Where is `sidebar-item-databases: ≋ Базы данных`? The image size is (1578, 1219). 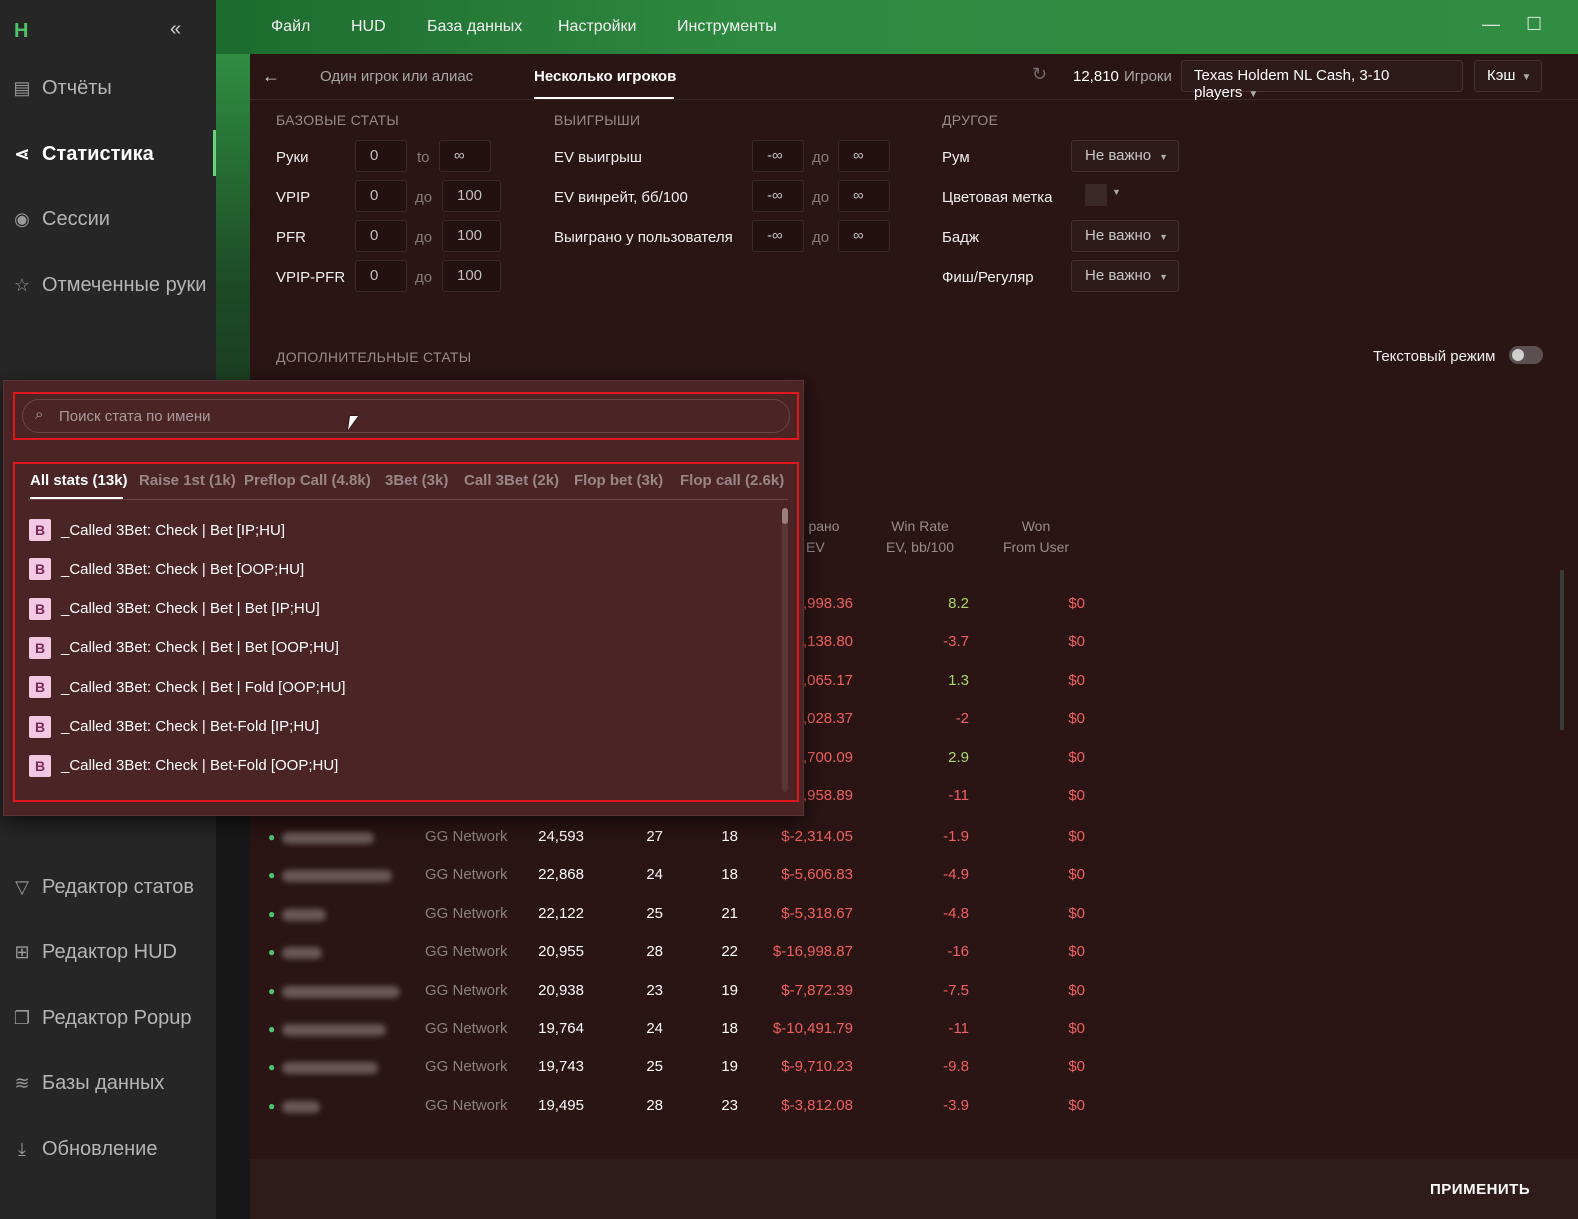
sidebar-item-databases: ≋ Базы данных is located at coordinates (88, 1083).